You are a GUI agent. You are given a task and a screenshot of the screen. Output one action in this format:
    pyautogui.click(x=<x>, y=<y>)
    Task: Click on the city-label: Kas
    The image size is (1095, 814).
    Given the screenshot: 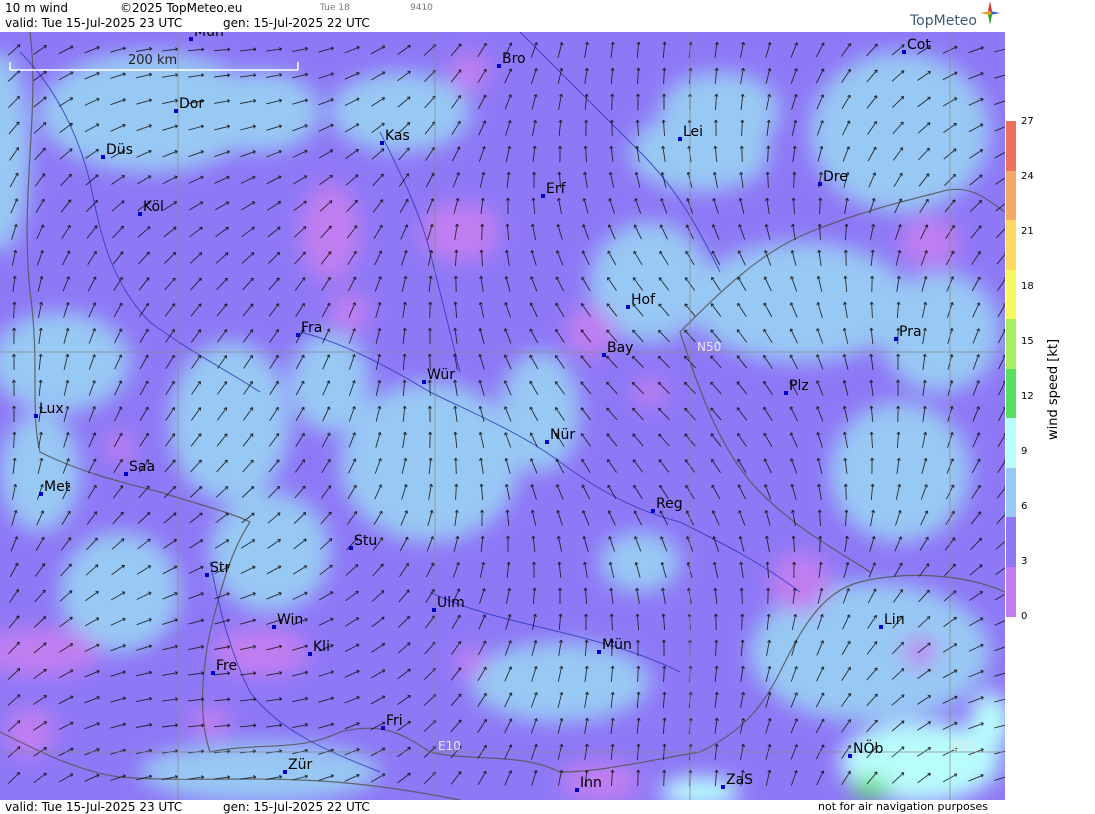 What is the action you would take?
    pyautogui.click(x=397, y=136)
    